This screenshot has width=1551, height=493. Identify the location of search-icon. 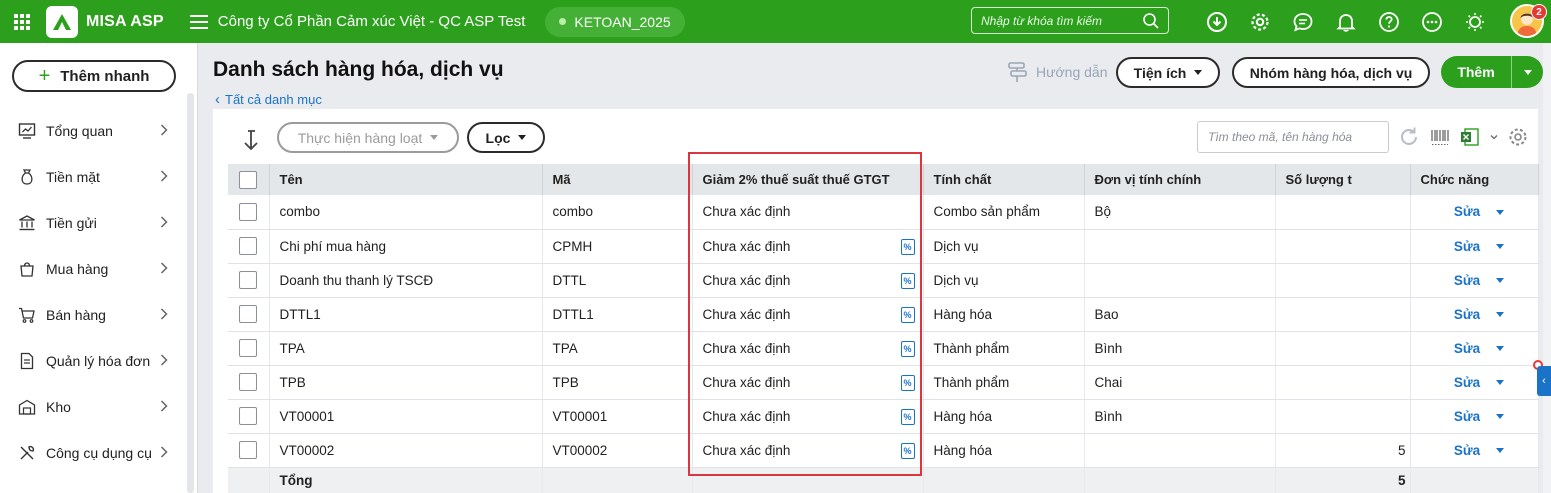
(1151, 21).